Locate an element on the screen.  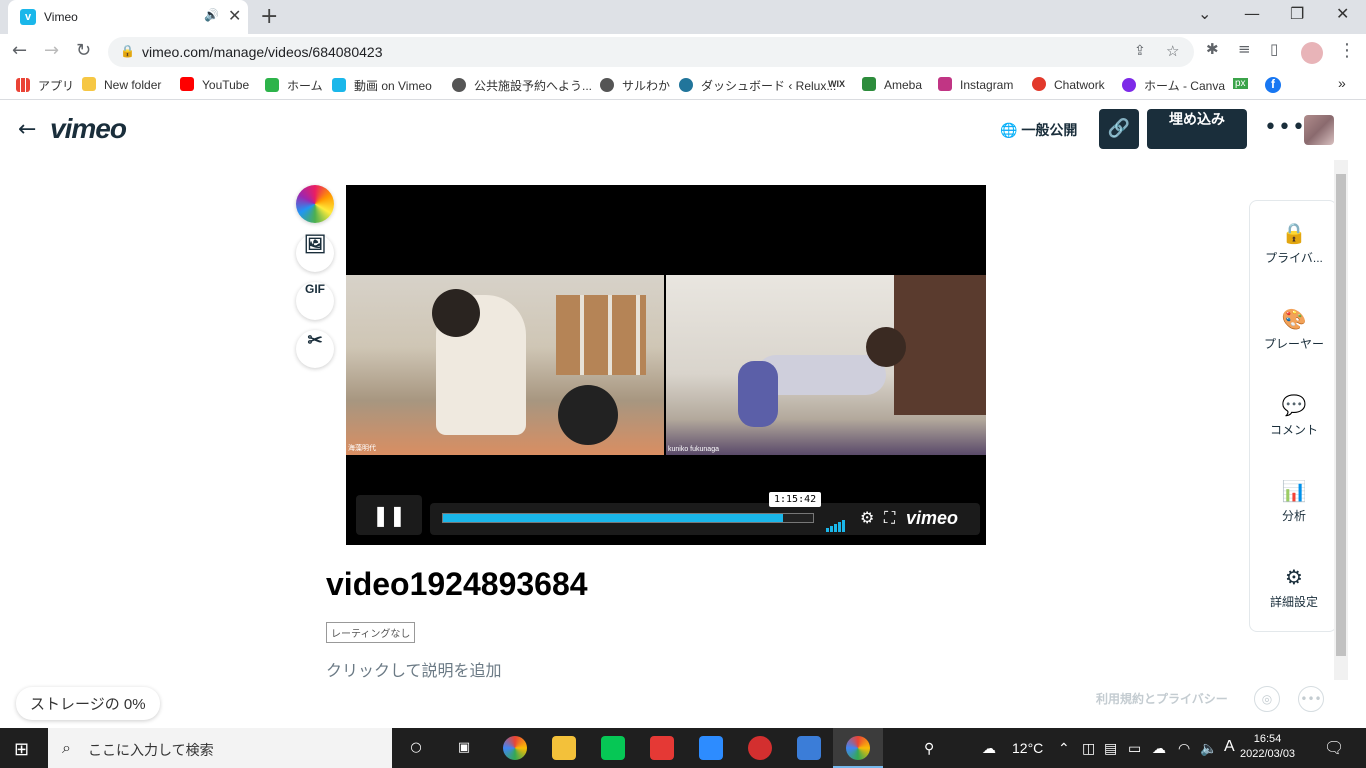
bookmark-instagram: Instagram is located at coordinates (975, 84).